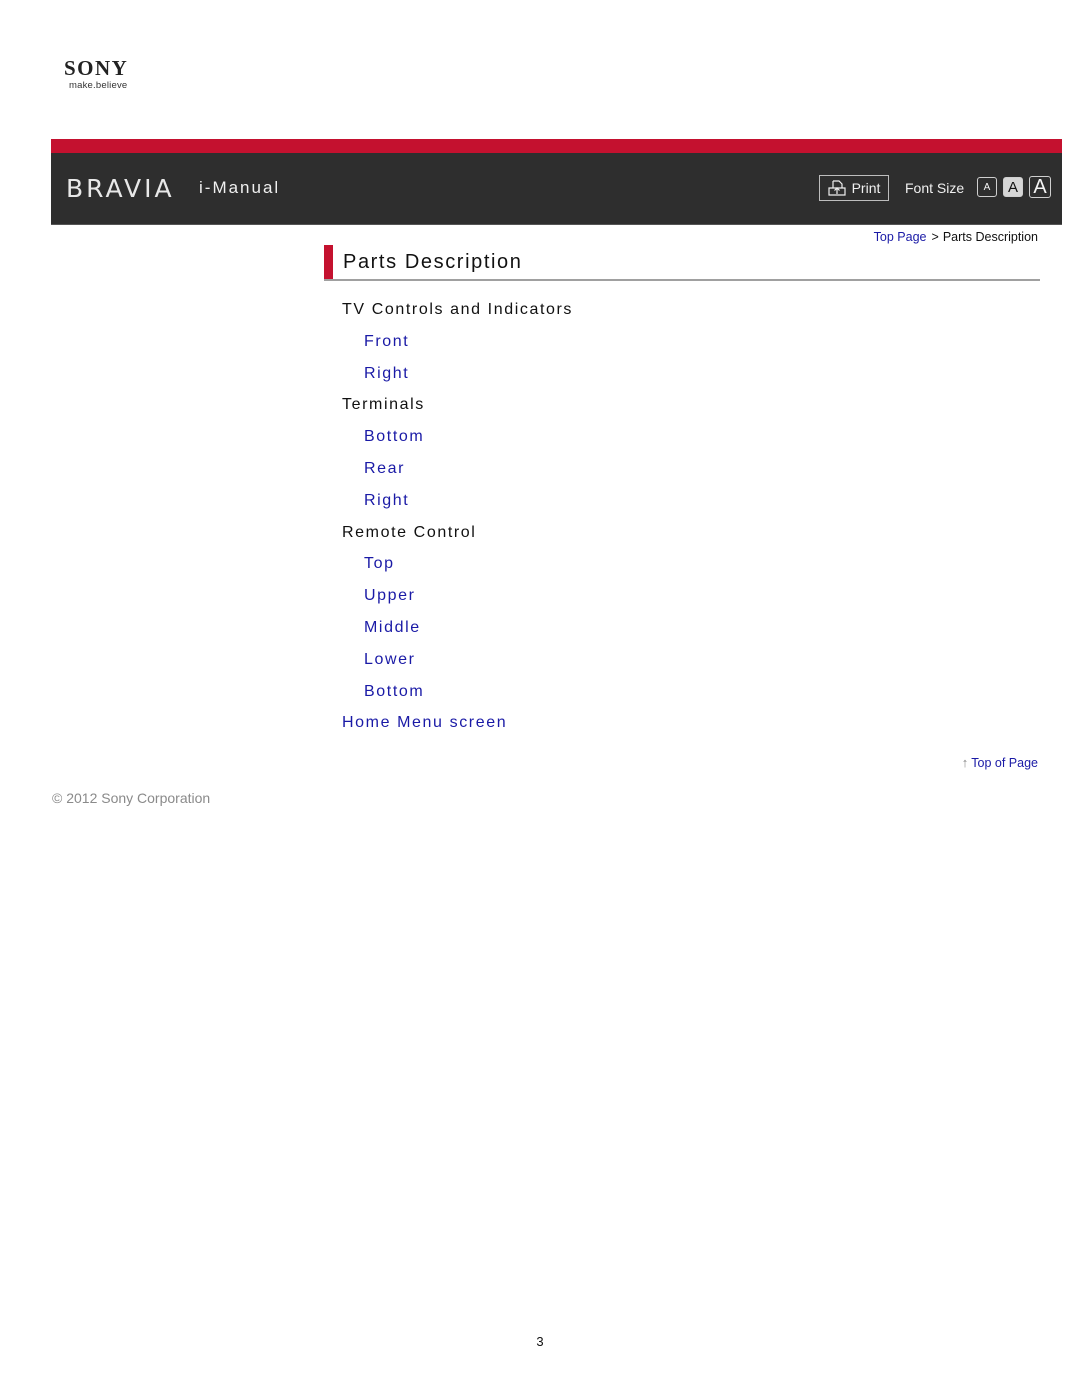 The height and width of the screenshot is (1397, 1080). What do you see at coordinates (836, 188) in the screenshot?
I see `print-icon` at bounding box center [836, 188].